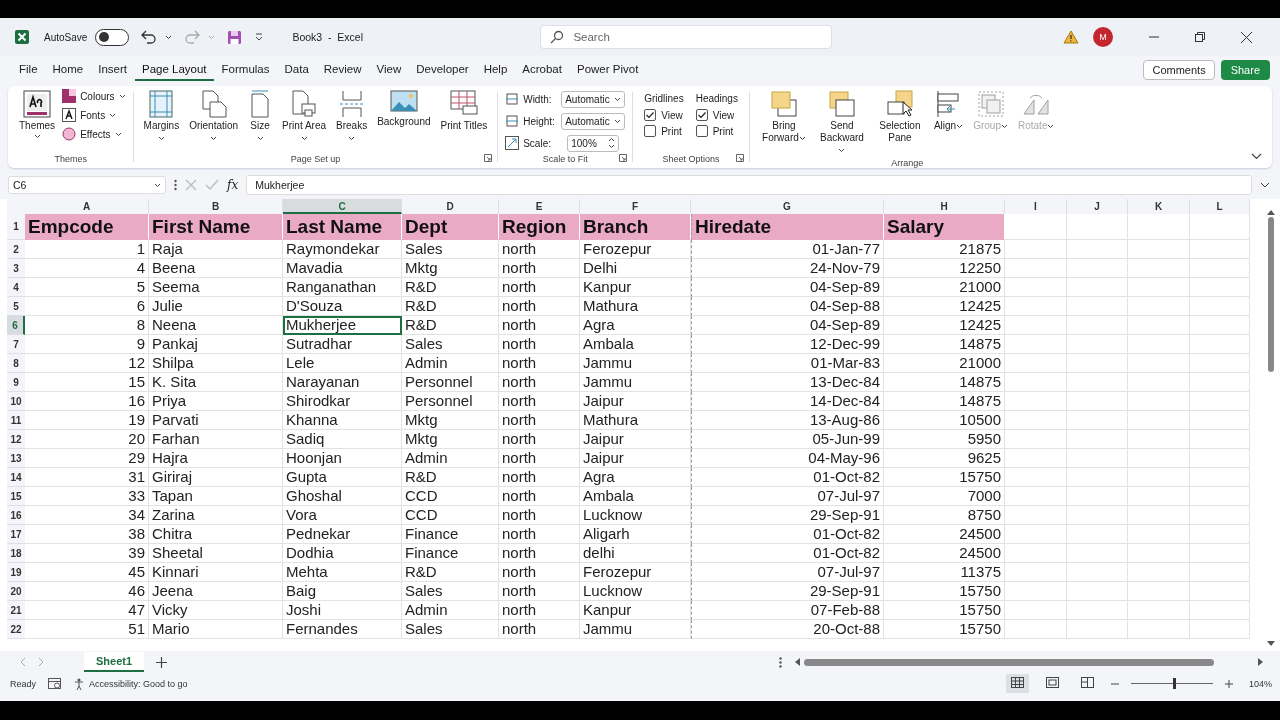 Image resolution: width=1280 pixels, height=720 pixels. Describe the element at coordinates (114, 662) in the screenshot. I see `sheet-tab: Sheet1` at that location.